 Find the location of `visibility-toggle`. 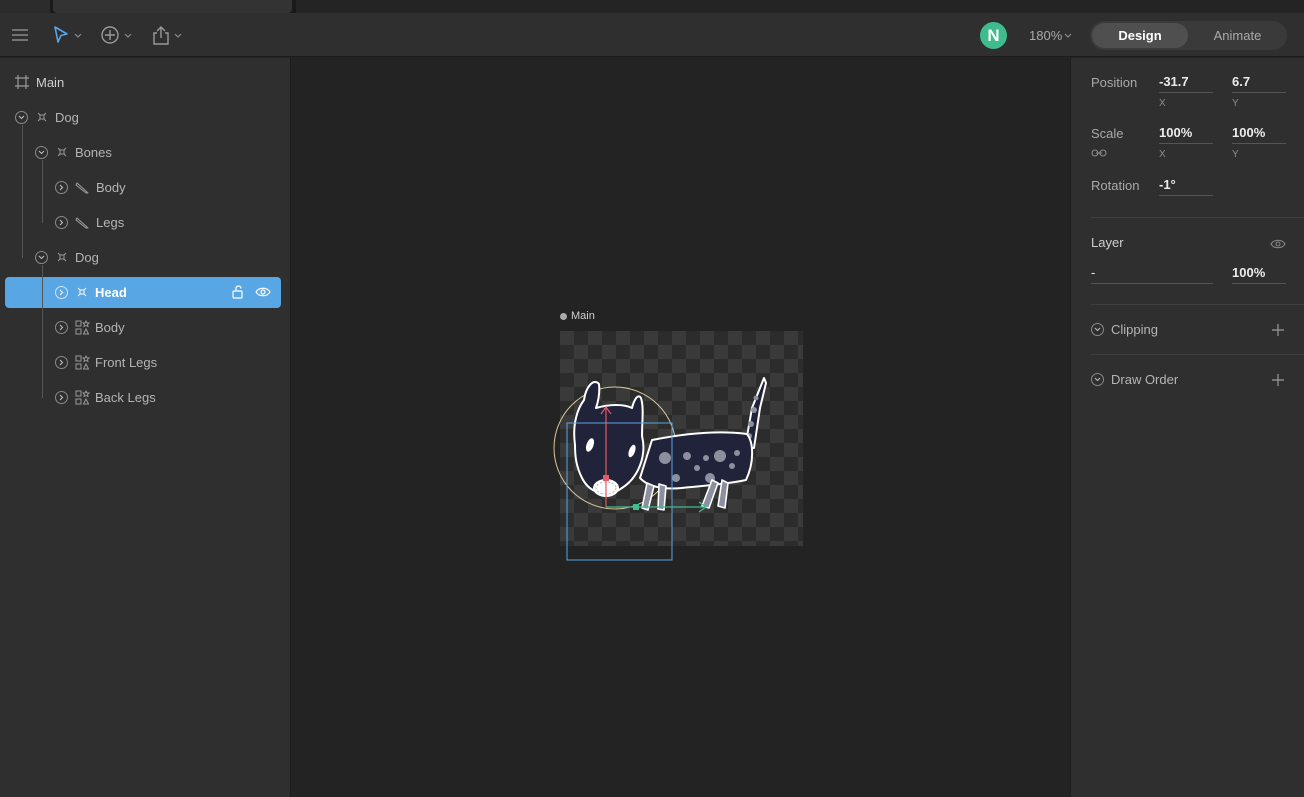

visibility-toggle is located at coordinates (263, 292).